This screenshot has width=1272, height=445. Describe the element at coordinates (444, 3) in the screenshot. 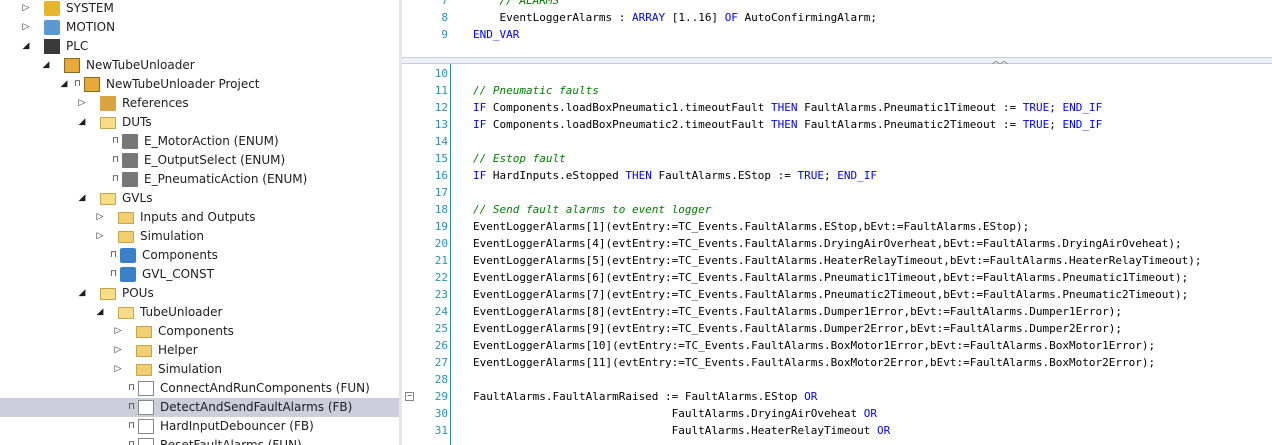

I see `line-number: 7` at that location.